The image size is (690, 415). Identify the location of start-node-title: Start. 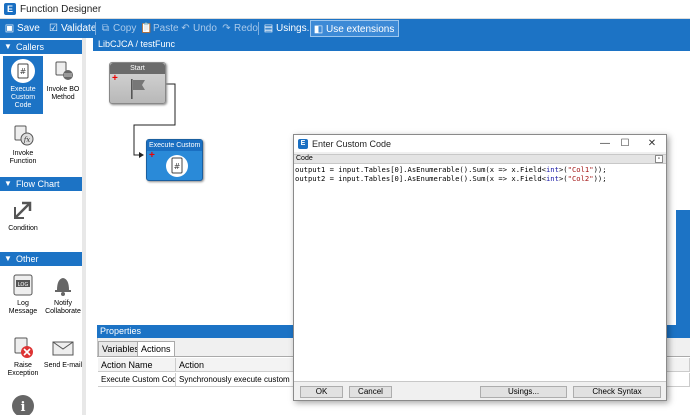
(137, 68).